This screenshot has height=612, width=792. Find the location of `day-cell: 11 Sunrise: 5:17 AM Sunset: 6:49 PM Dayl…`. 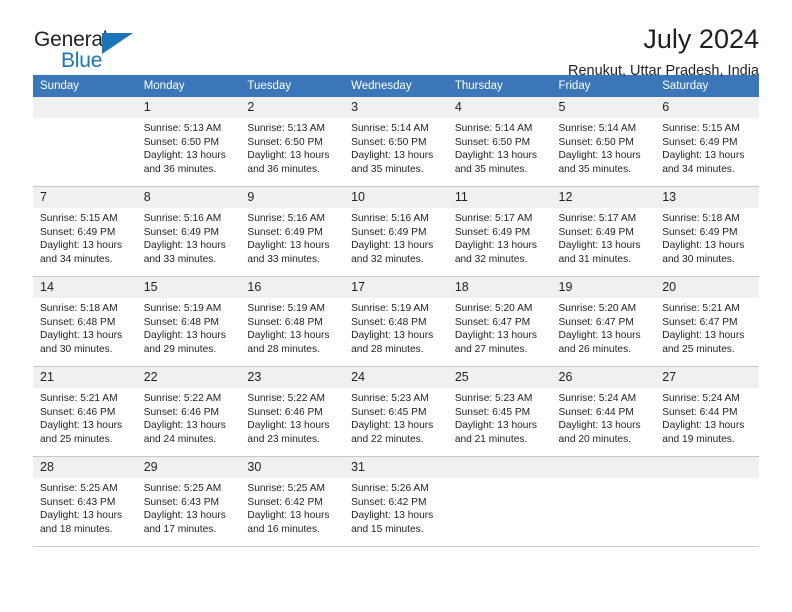

day-cell: 11 Sunrise: 5:17 AM Sunset: 6:49 PM Dayl… is located at coordinates (499, 231).